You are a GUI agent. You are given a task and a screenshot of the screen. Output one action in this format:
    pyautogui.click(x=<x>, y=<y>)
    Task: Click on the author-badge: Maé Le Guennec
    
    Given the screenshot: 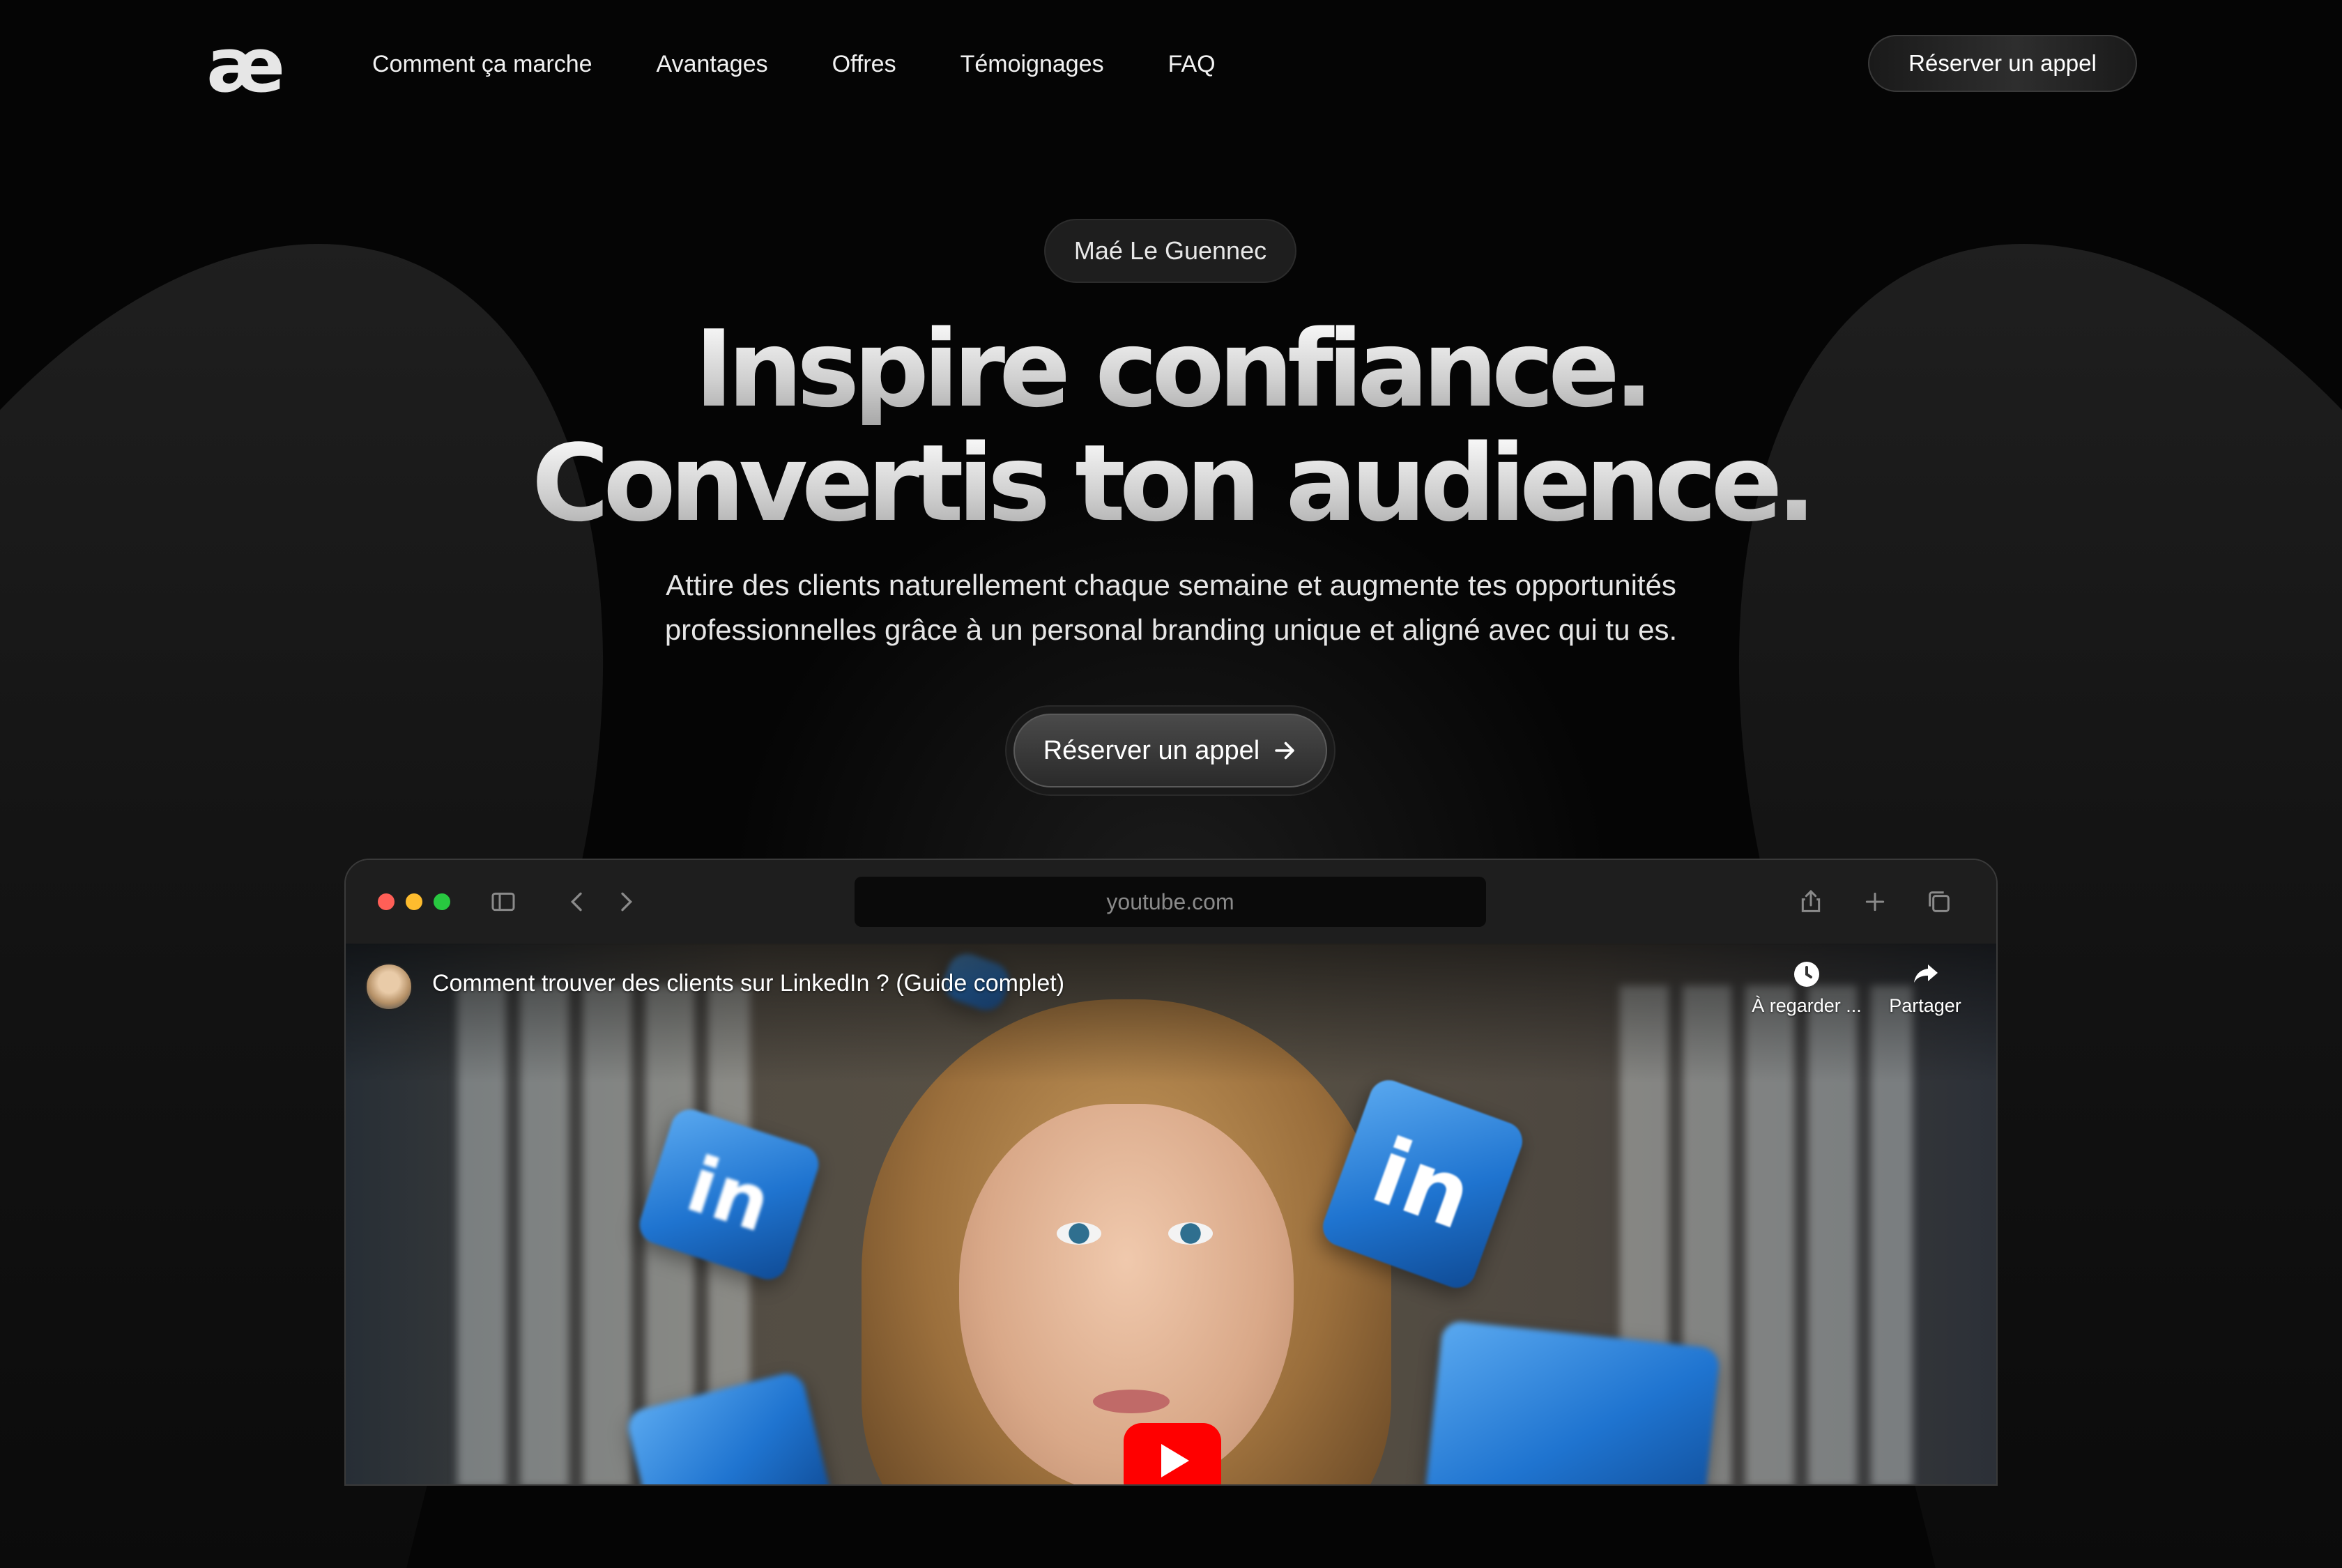 What is the action you would take?
    pyautogui.click(x=1170, y=251)
    